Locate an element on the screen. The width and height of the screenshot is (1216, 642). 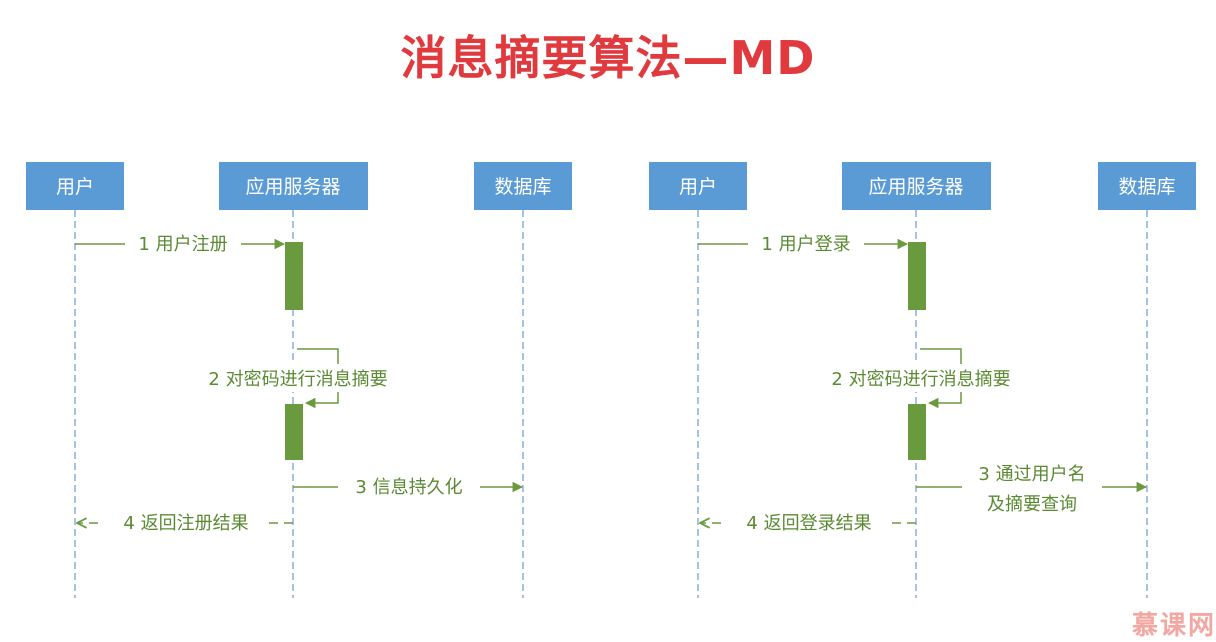
message-3-query: 3 通过用户名 及摘要查询 is located at coordinates (1032, 488).